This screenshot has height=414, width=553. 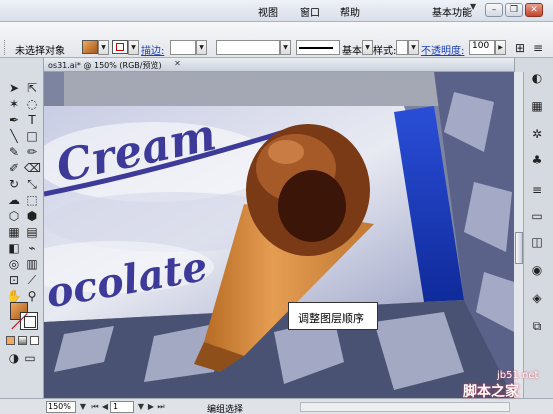 I want to click on free-transform-tool-icon: ⬚, so click(x=32, y=200).